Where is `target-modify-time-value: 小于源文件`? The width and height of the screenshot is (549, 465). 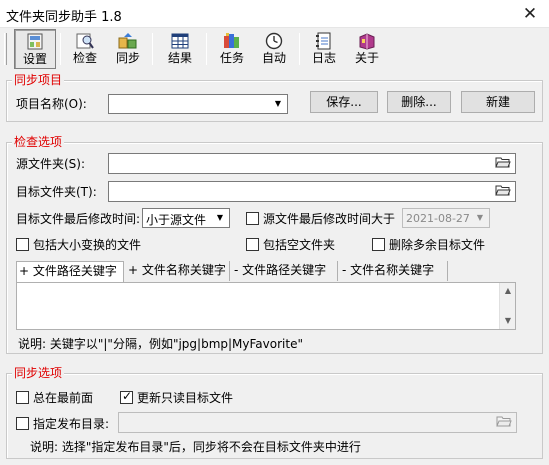
target-modify-time-value: 小于源文件 is located at coordinates (176, 220).